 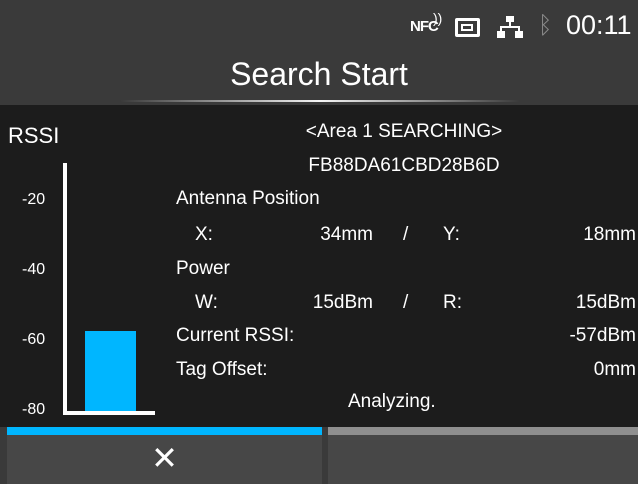 I want to click on cancel-button: ✕, so click(x=164, y=459).